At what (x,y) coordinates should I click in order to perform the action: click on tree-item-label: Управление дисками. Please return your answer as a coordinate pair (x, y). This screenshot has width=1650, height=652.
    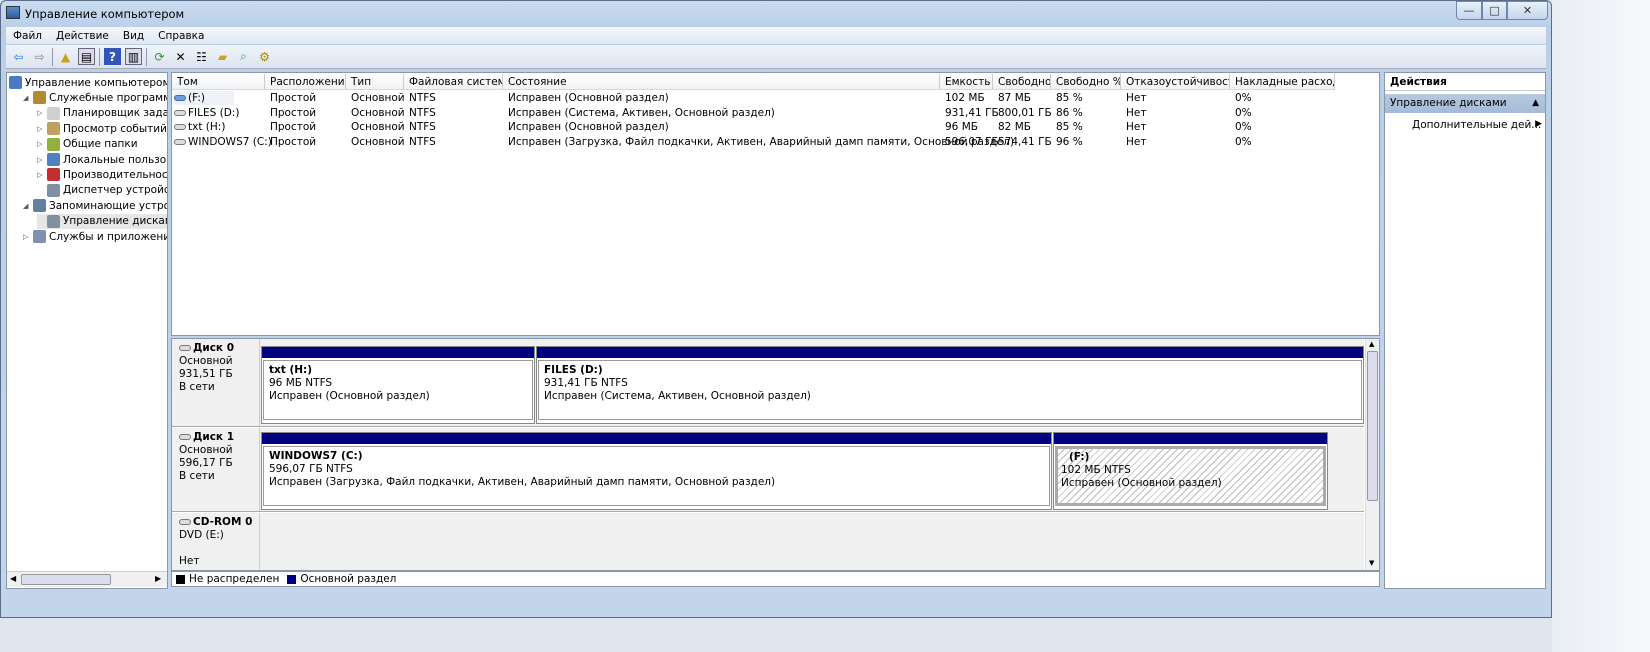
    Looking at the image, I should click on (115, 221).